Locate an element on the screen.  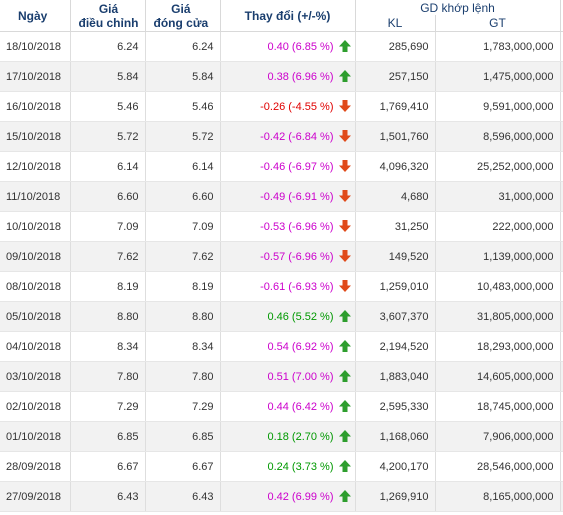
cell-value: 25,252,000,000 is located at coordinates (498, 166).